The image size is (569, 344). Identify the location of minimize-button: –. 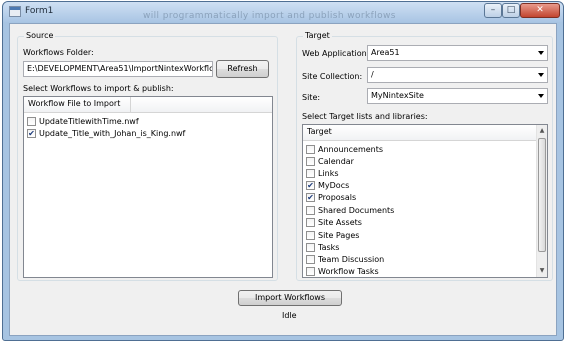
(493, 10).